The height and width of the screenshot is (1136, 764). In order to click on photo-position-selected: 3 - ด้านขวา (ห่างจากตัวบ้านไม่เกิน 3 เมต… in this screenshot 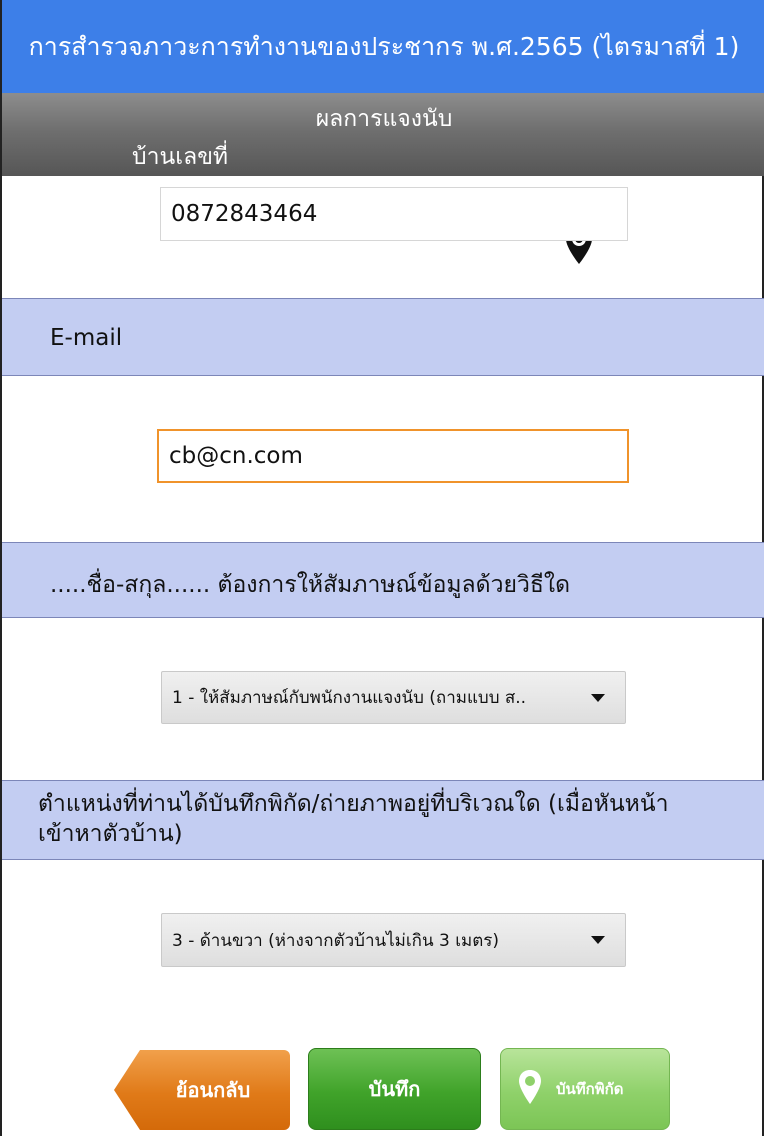, I will do `click(336, 940)`.